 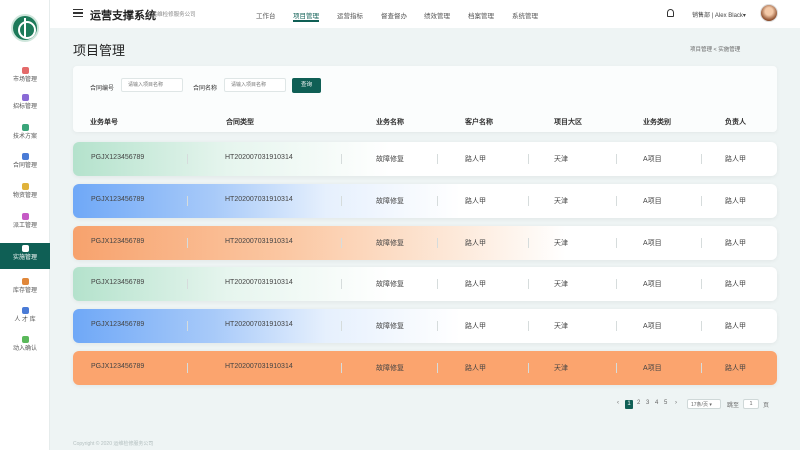 What do you see at coordinates (437, 15) in the screenshot?
I see `nav-tab: 绩效管理` at bounding box center [437, 15].